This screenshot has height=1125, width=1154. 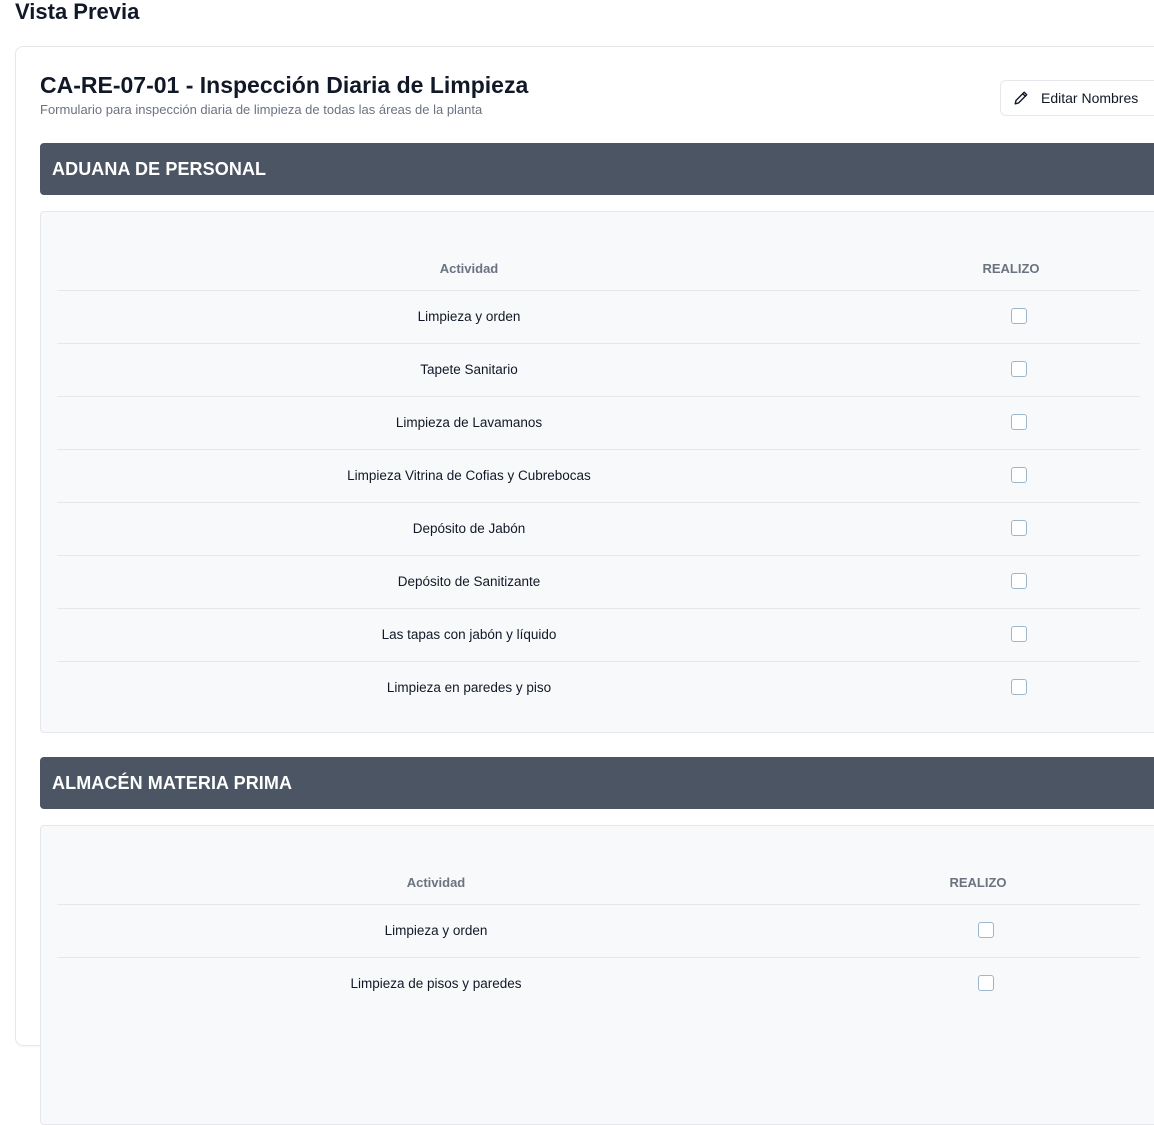 What do you see at coordinates (598, 529) in the screenshot?
I see `table-row: Depósito de Jabón` at bounding box center [598, 529].